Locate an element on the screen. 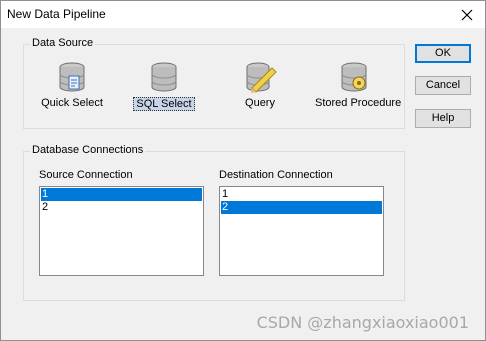  stored-procedure-option: Stored Procedure is located at coordinates (357, 84).